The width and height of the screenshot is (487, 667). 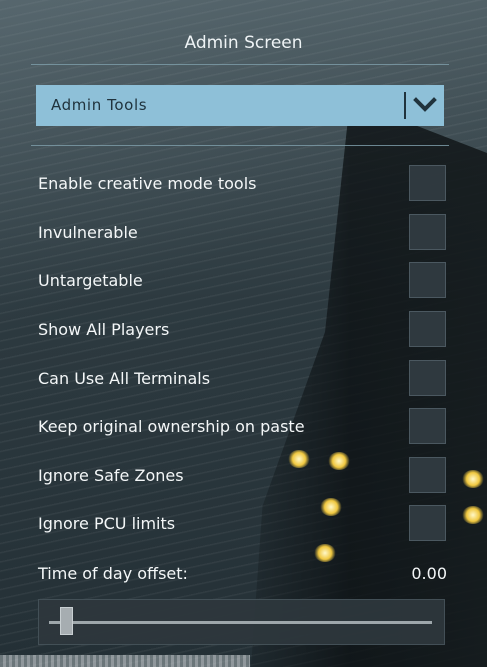 What do you see at coordinates (425, 105) in the screenshot?
I see `chevron-down-icon` at bounding box center [425, 105].